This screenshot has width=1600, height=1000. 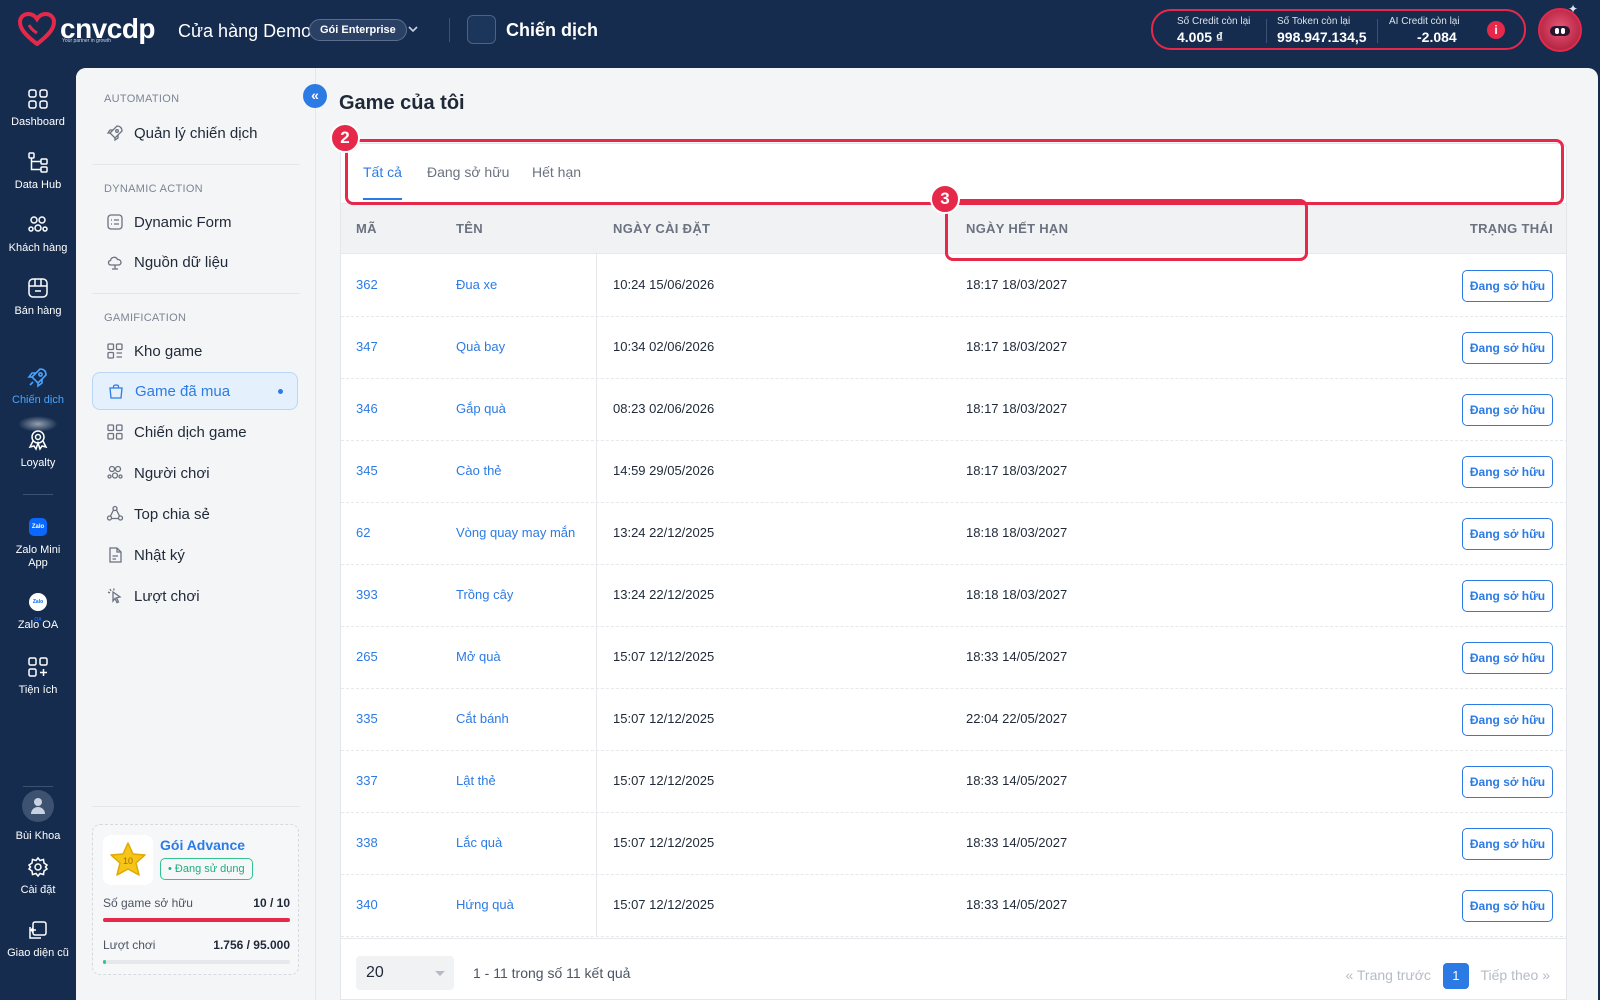 What do you see at coordinates (183, 222) in the screenshot?
I see `nav-label: Dynamic Form` at bounding box center [183, 222].